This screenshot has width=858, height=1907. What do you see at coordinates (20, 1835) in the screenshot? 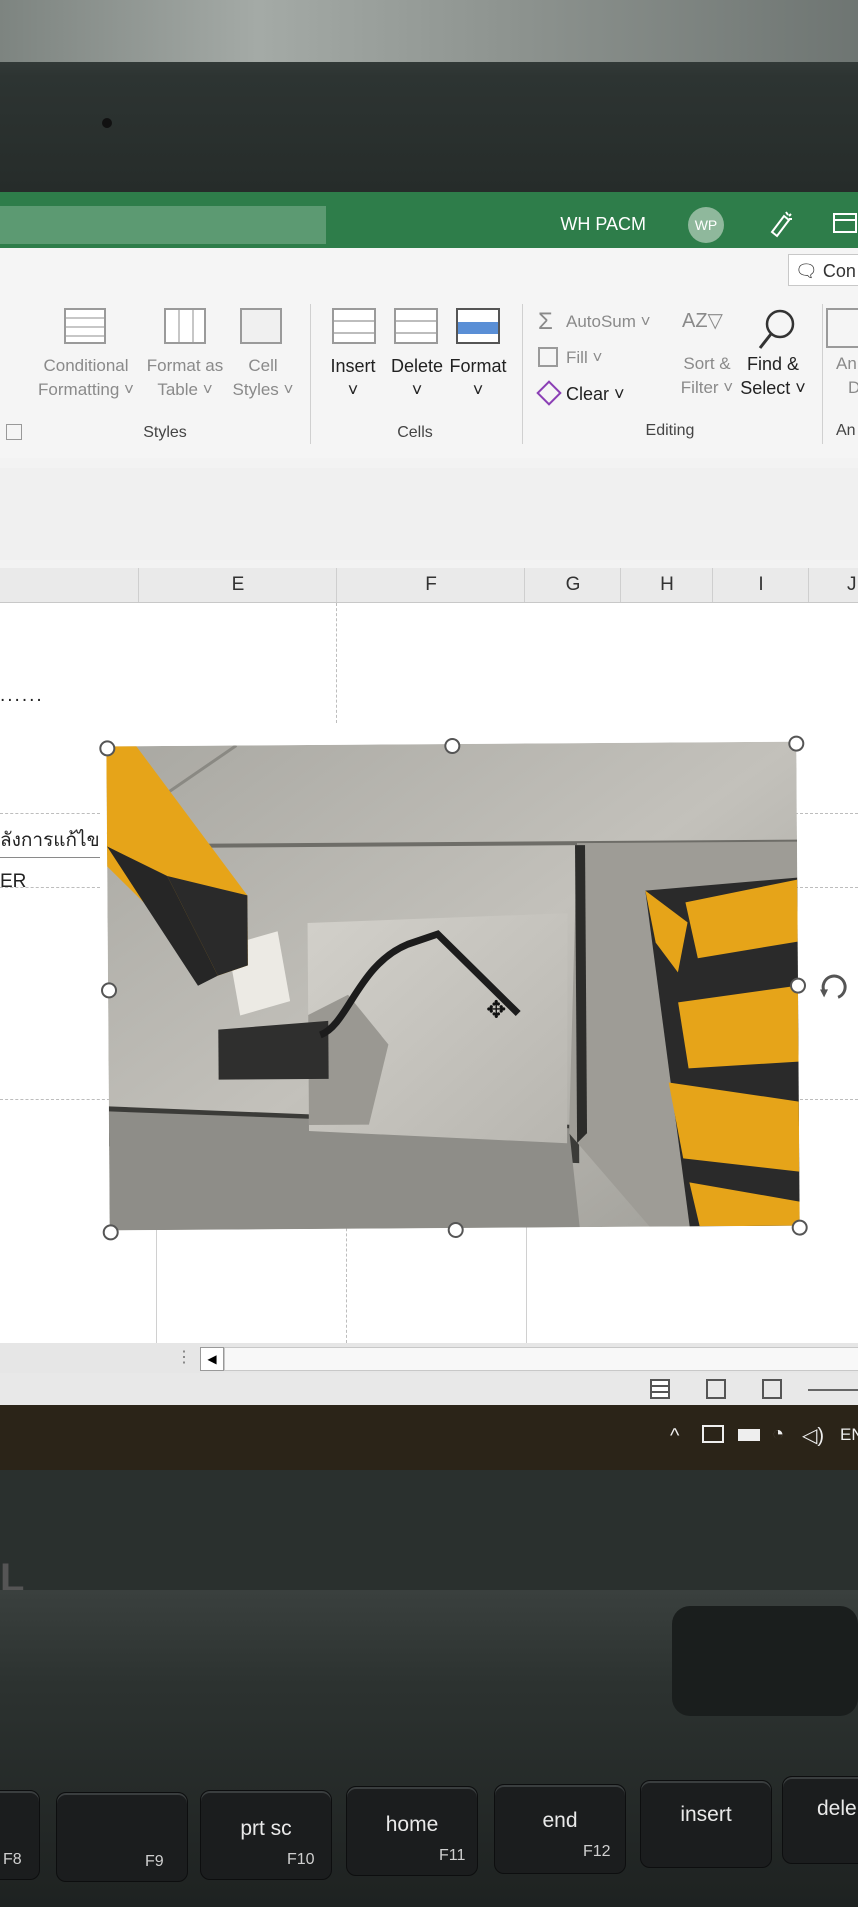
I see `key-f8: F8` at bounding box center [20, 1835].